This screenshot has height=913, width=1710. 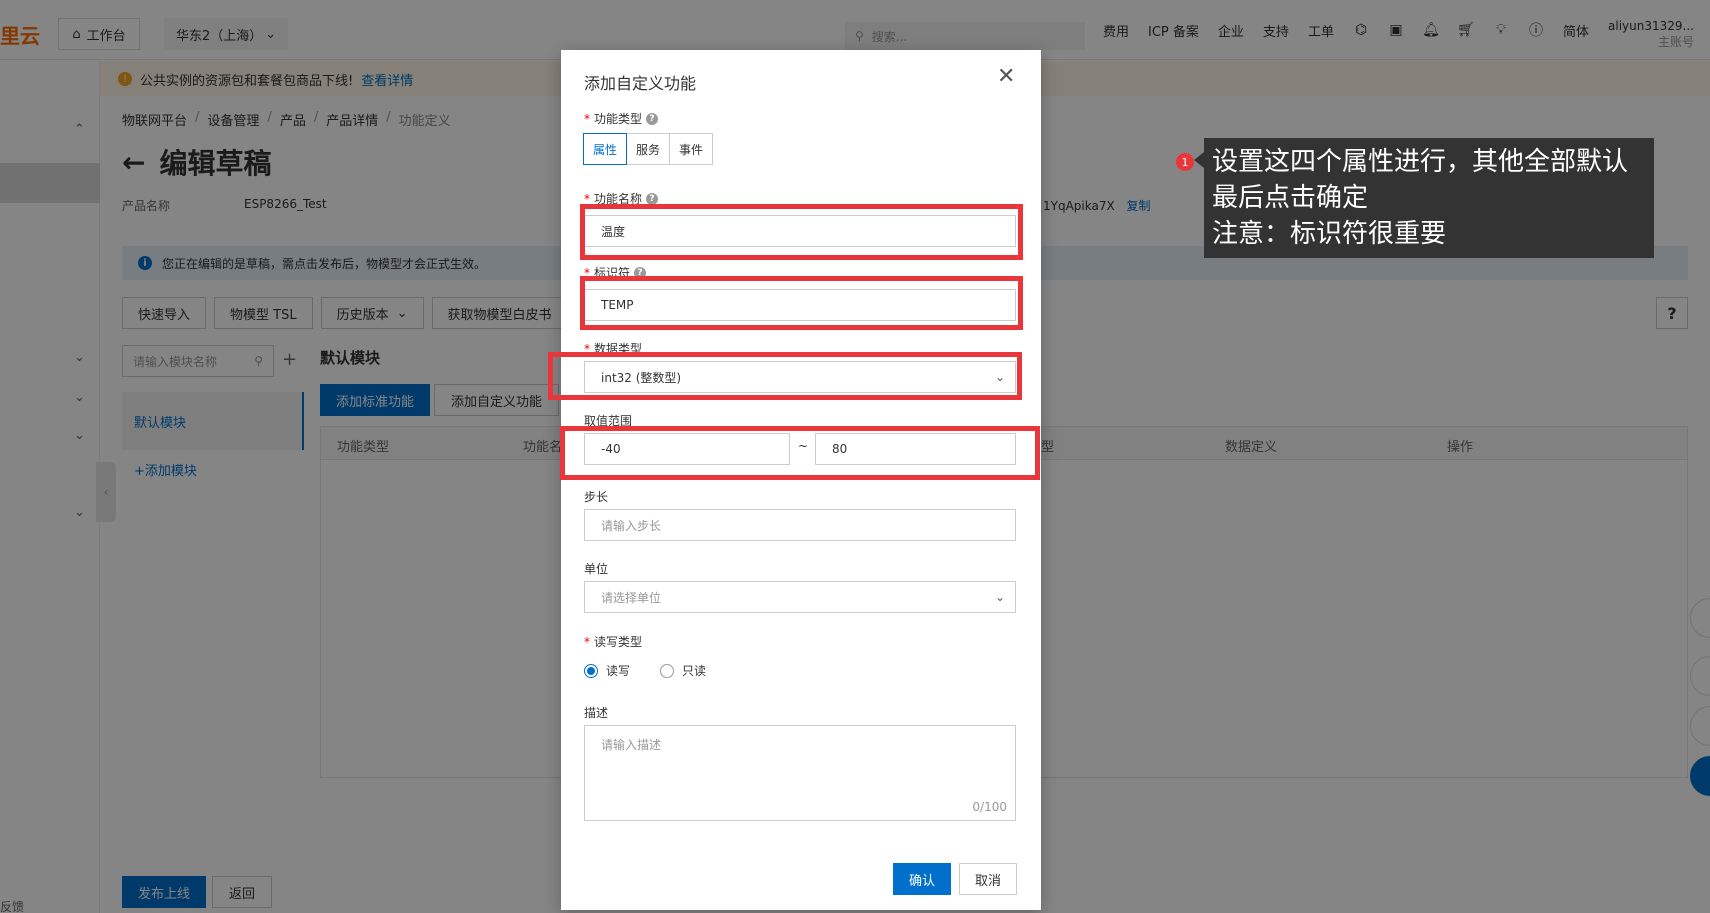 What do you see at coordinates (621, 198) in the screenshot?
I see `function-name-label: * 功能名称?` at bounding box center [621, 198].